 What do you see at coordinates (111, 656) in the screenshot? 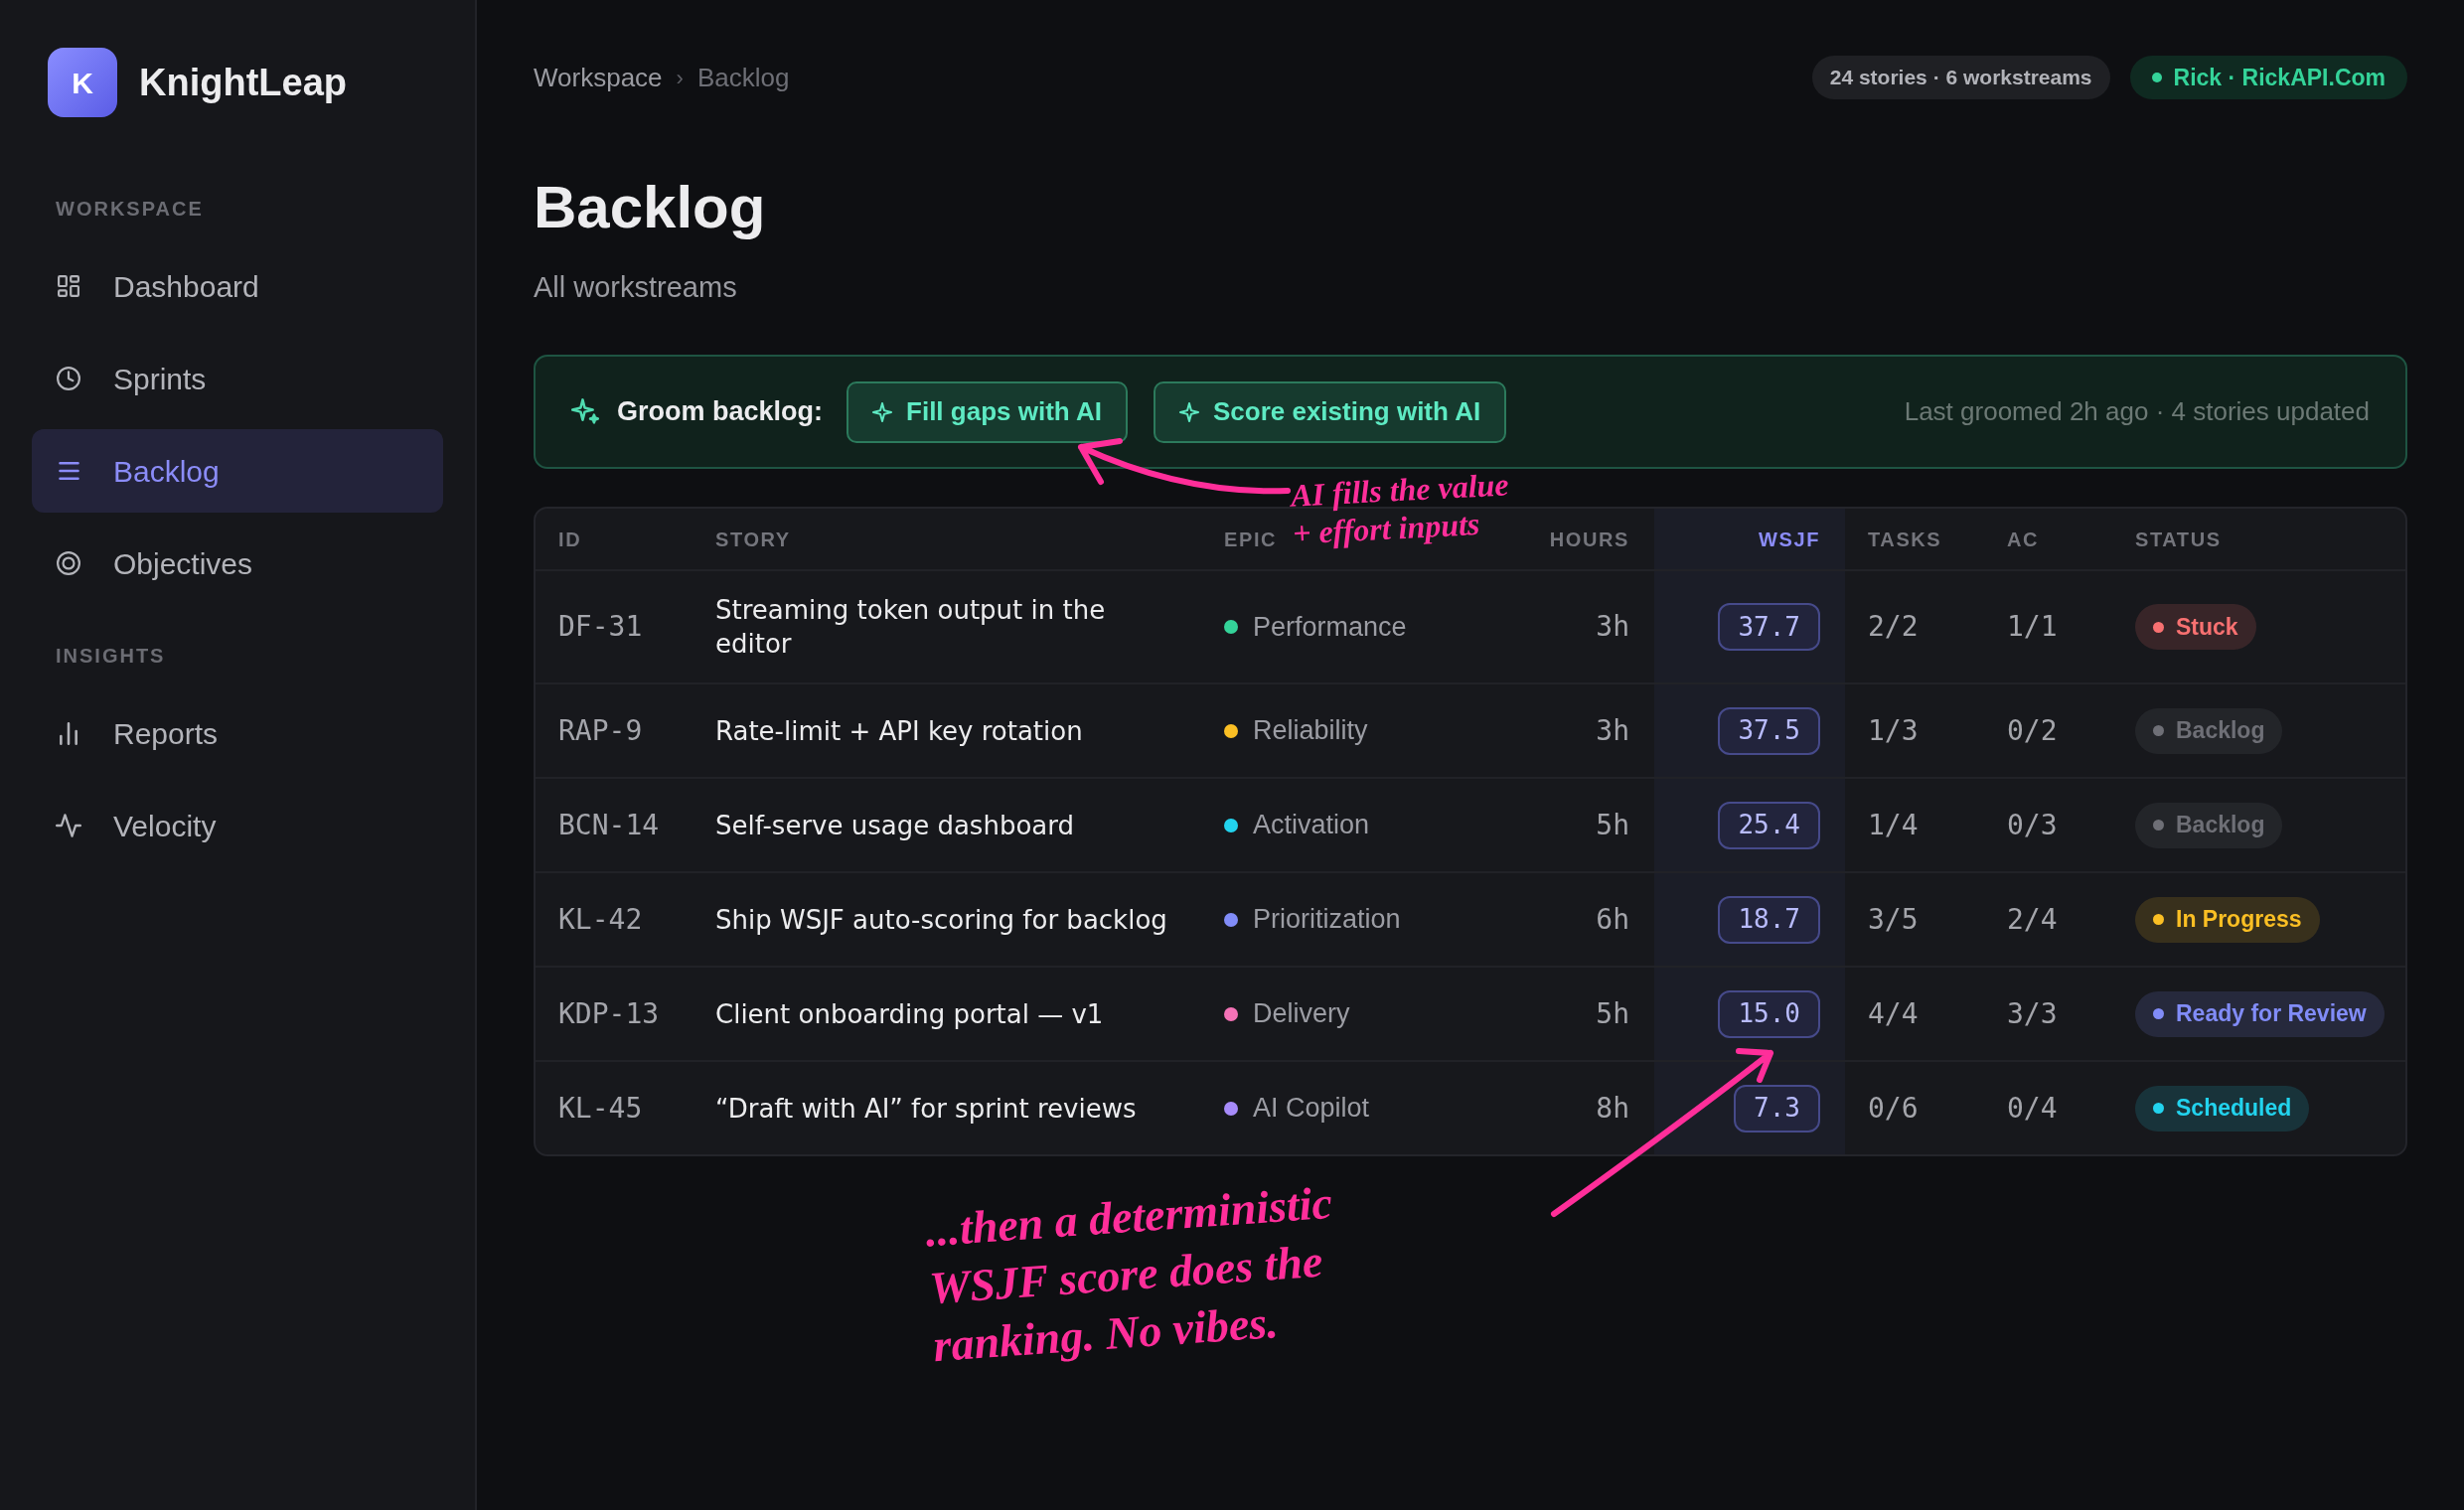
I see `section-label: INSIGHTS` at bounding box center [111, 656].